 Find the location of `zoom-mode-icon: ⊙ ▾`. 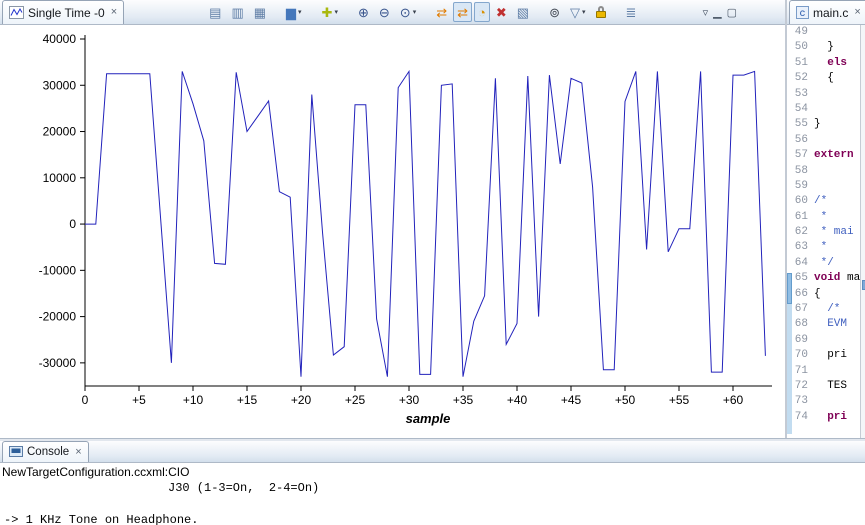

zoom-mode-icon: ⊙ ▾ is located at coordinates (408, 12).